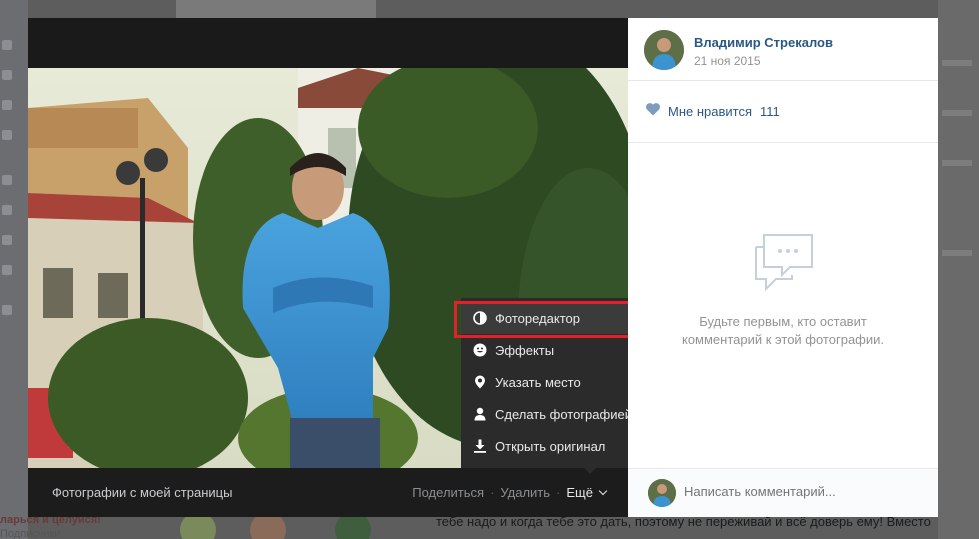 Image resolution: width=979 pixels, height=539 pixels. Describe the element at coordinates (783, 321) in the screenshot. I see `empty-comments-line: Будьте первым, кто оставит` at that location.